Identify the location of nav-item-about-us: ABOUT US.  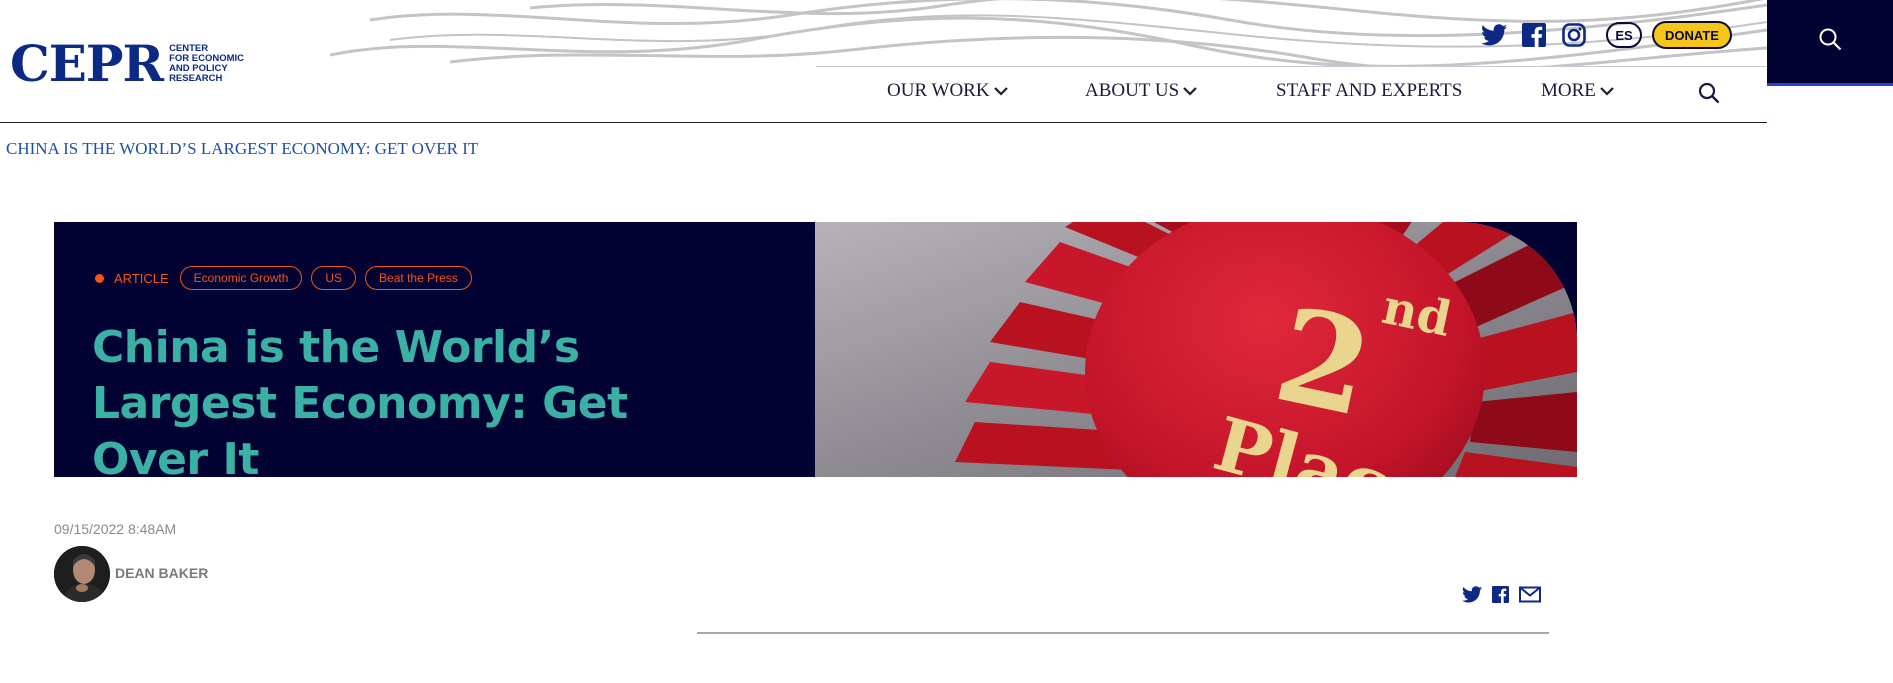
(1141, 91).